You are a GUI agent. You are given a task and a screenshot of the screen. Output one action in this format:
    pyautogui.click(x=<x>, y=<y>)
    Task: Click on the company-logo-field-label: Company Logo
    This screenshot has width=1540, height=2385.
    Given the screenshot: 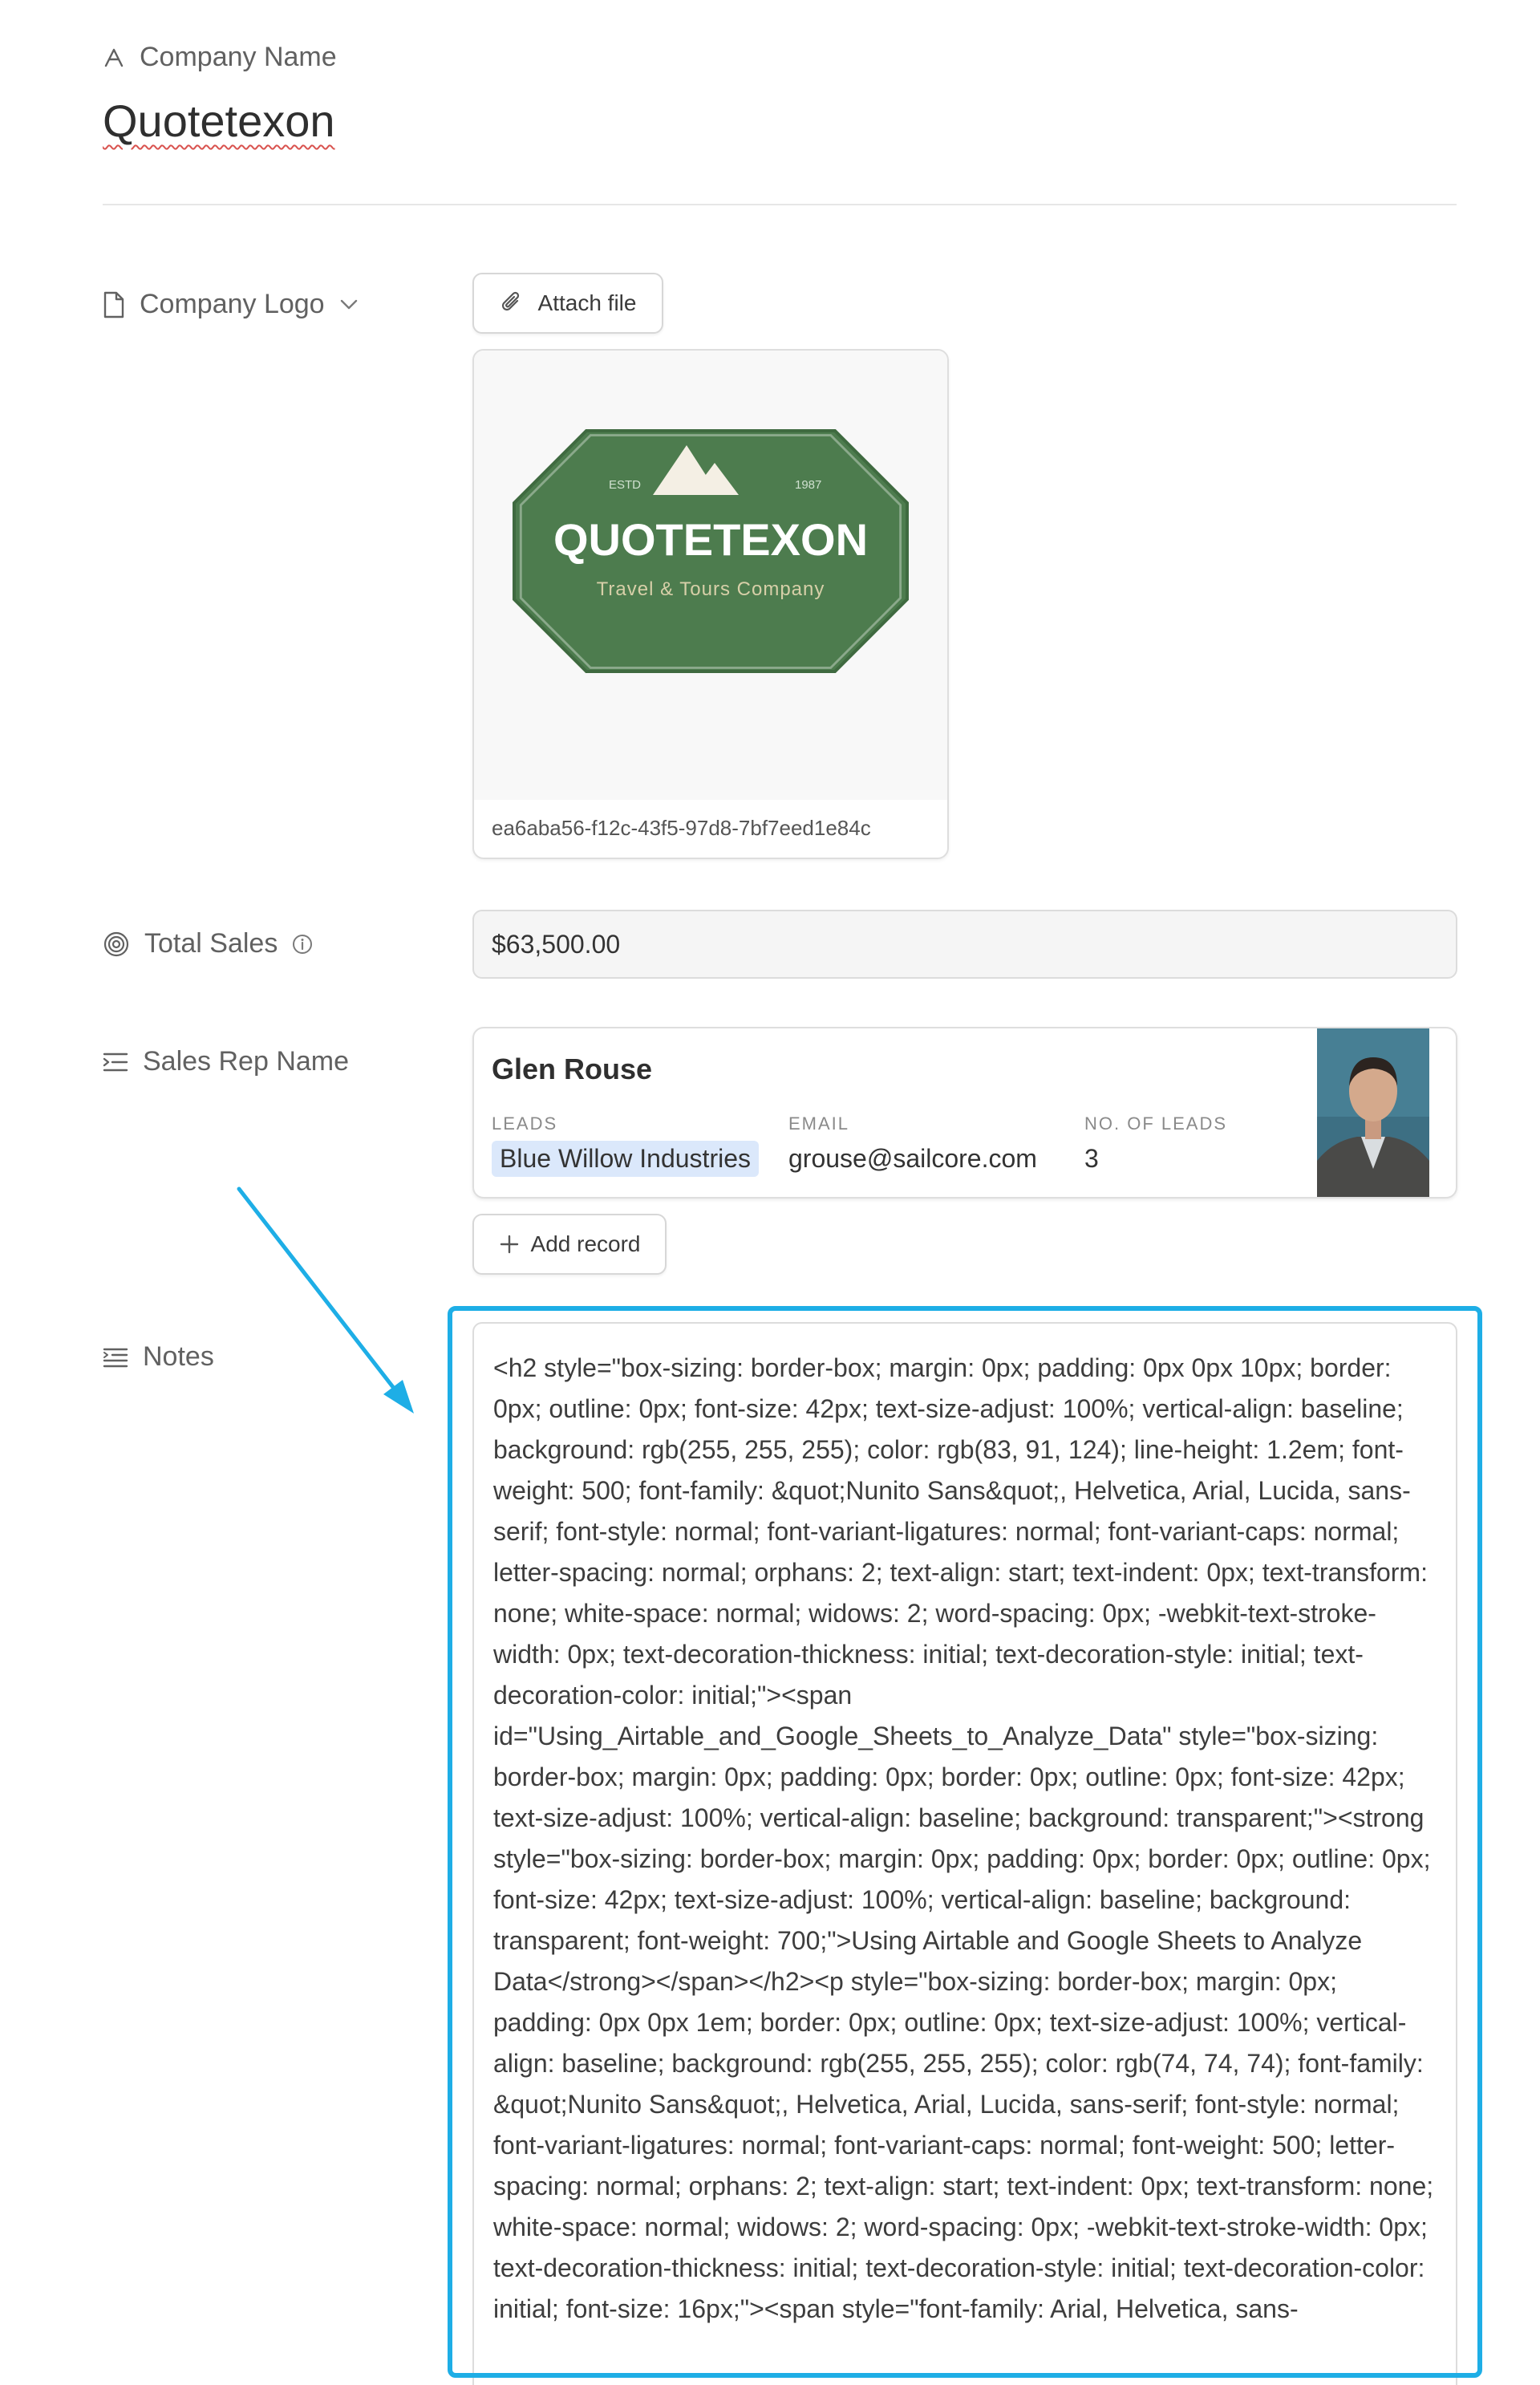 What is the action you would take?
    pyautogui.click(x=231, y=304)
    